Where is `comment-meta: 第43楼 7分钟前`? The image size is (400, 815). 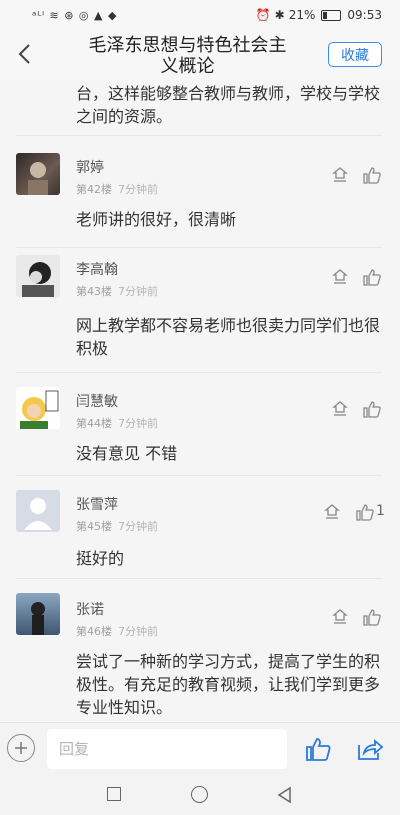
comment-meta: 第43楼 7分钟前 is located at coordinates (117, 291).